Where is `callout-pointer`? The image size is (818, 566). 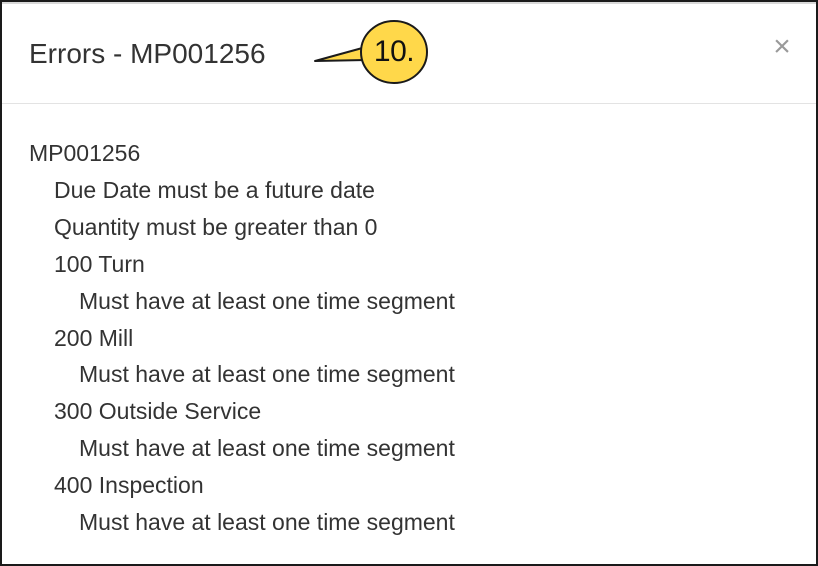
callout-pointer is located at coordinates (340, 54).